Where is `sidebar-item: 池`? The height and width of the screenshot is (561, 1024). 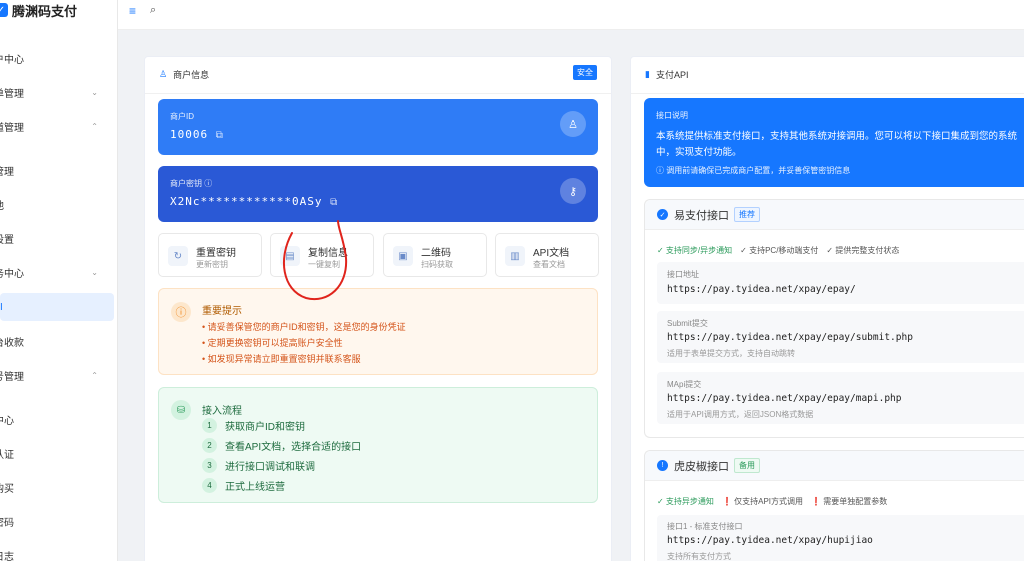
sidebar-item: 池 is located at coordinates (58, 204).